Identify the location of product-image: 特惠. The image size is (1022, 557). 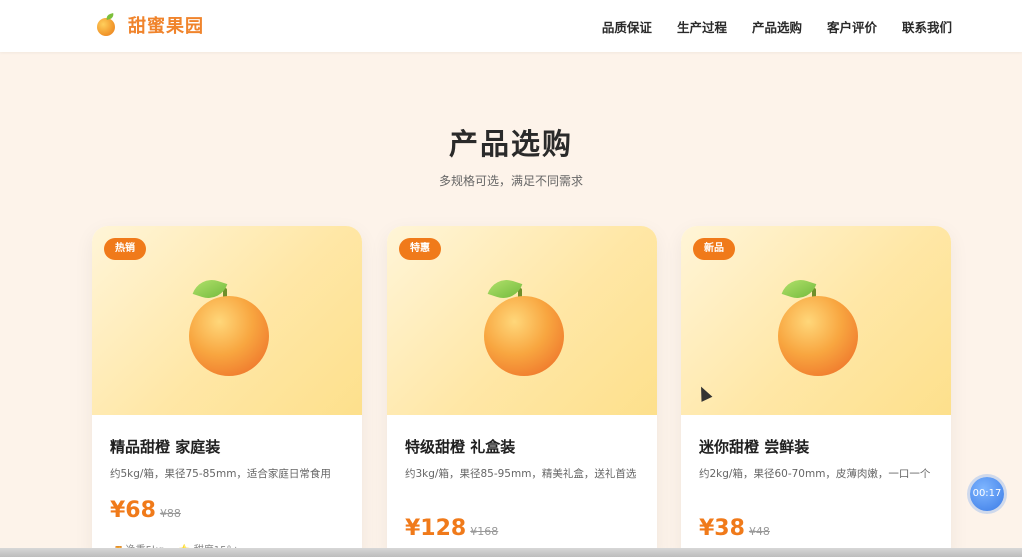
(522, 320).